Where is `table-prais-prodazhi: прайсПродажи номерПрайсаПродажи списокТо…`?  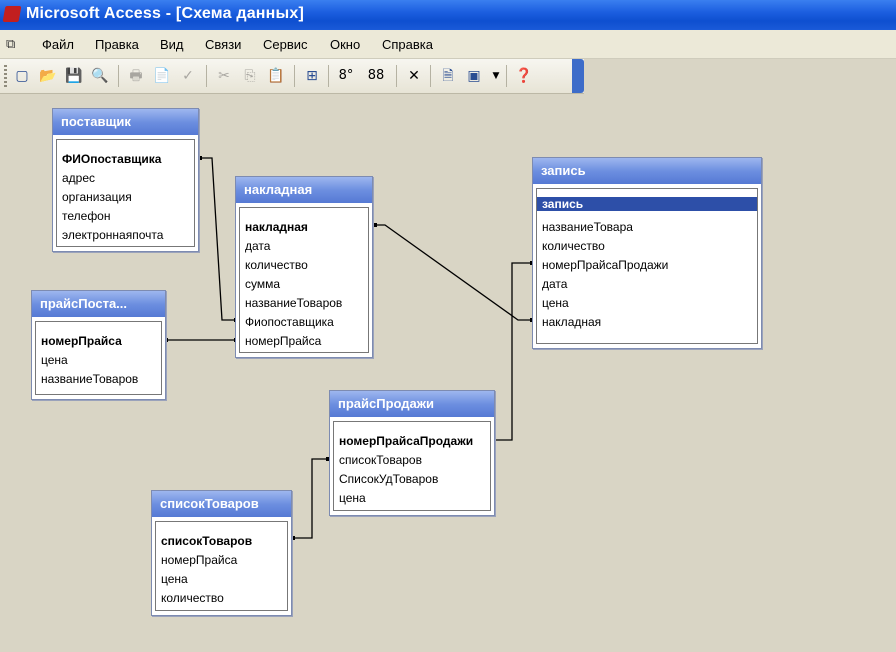 table-prais-prodazhi: прайсПродажи номерПрайсаПродажи списокТо… is located at coordinates (412, 453).